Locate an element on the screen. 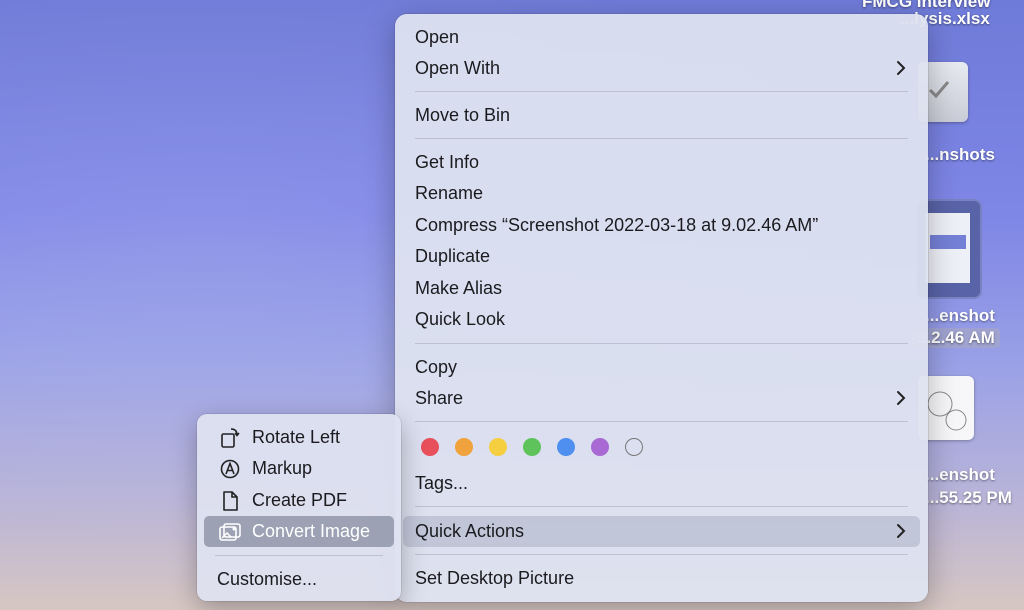 The image size is (1024, 610). tag-purple is located at coordinates (600, 447).